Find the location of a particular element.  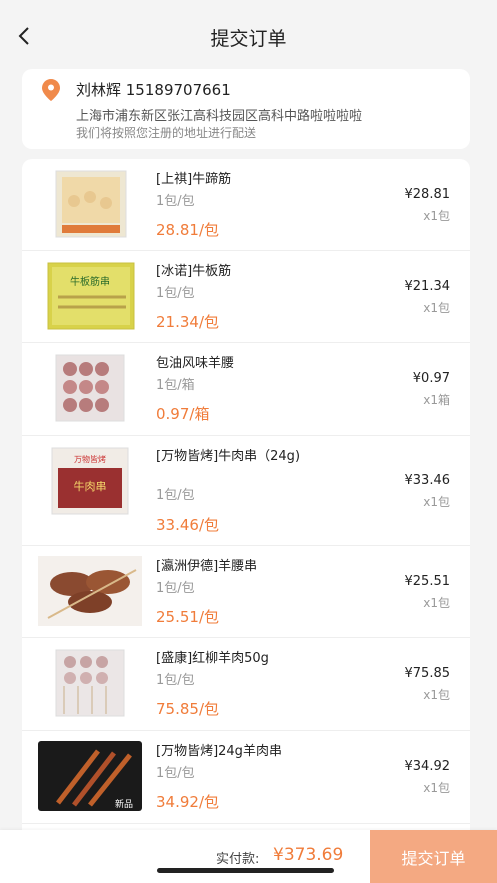

item-price: ¥75.85 is located at coordinates (427, 673).